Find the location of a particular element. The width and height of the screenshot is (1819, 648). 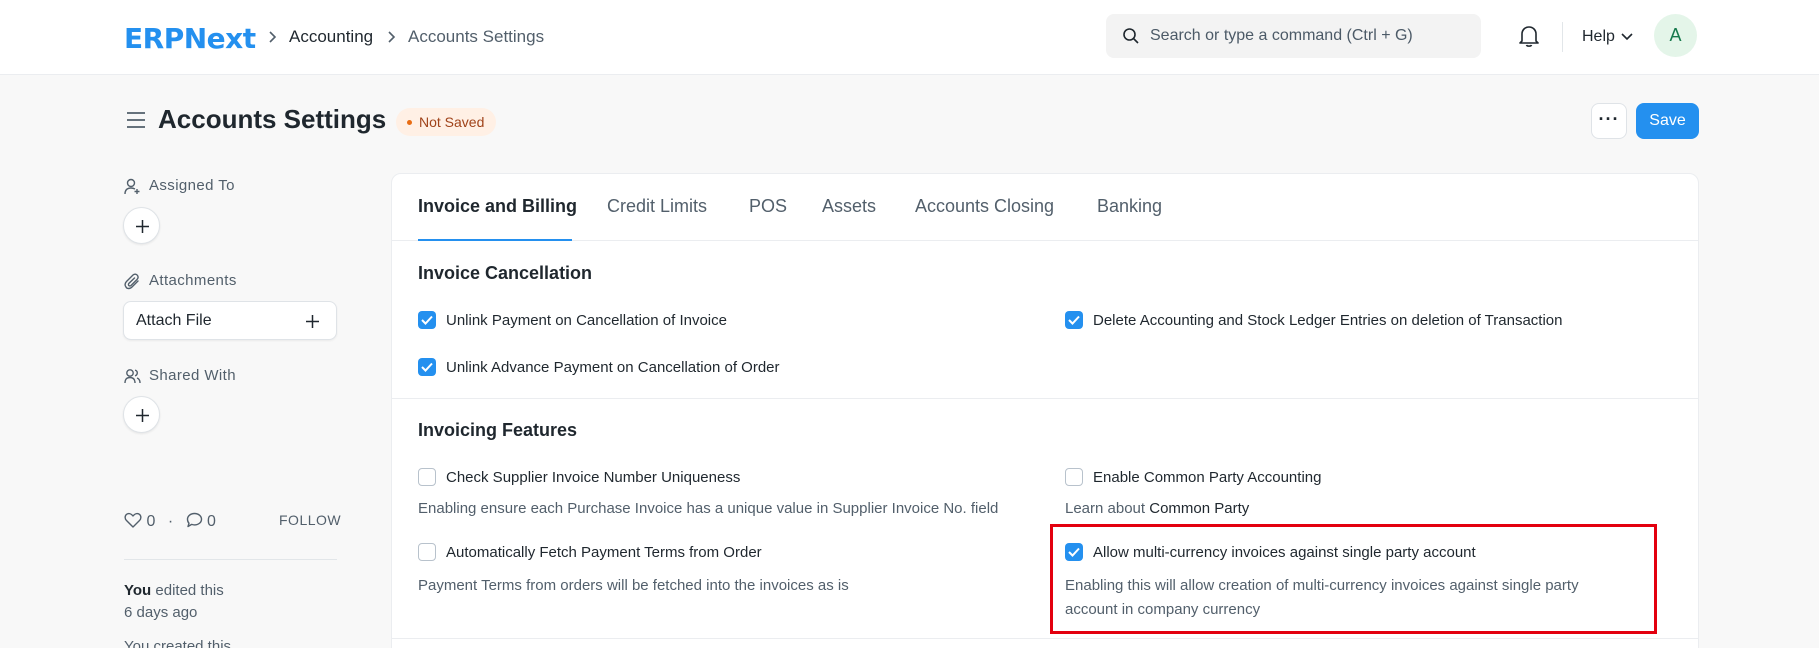

status-dot is located at coordinates (409, 122).